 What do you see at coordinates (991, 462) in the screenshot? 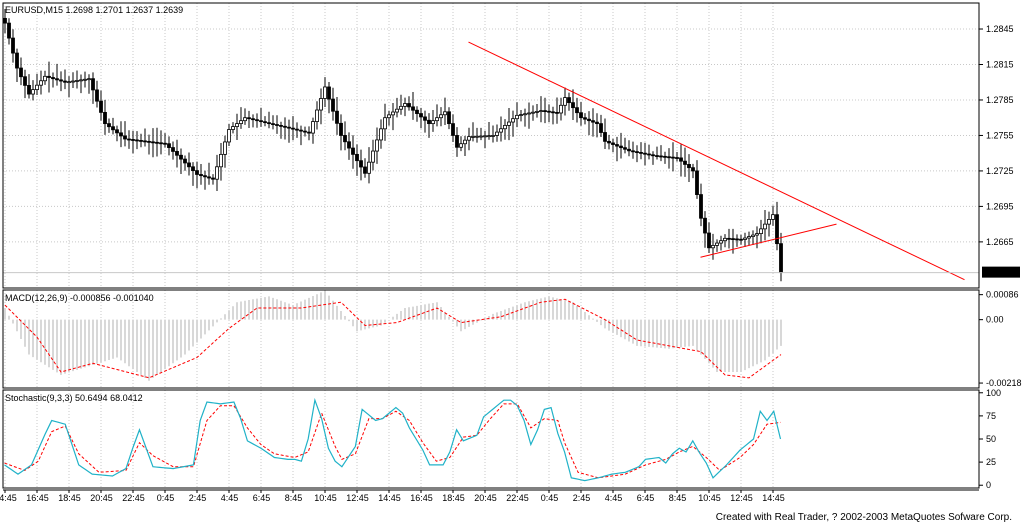
I see `stoch-tick-label: 25` at bounding box center [991, 462].